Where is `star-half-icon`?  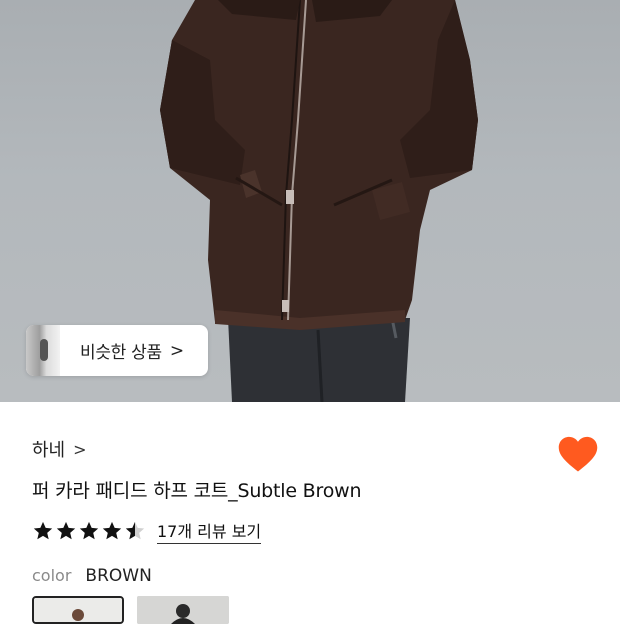
star-half-icon is located at coordinates (135, 530).